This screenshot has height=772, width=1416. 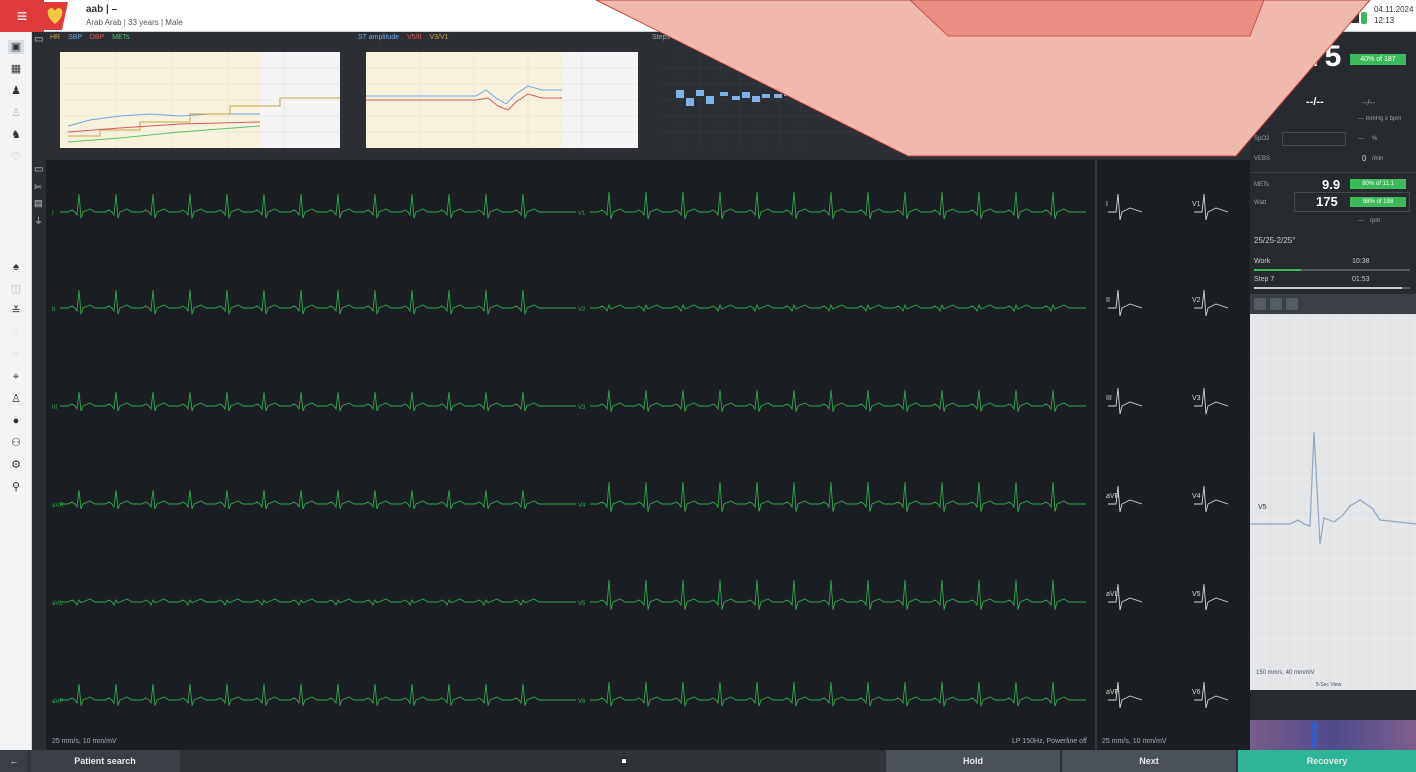 I want to click on step-time: 01:53, so click(x=1361, y=279).